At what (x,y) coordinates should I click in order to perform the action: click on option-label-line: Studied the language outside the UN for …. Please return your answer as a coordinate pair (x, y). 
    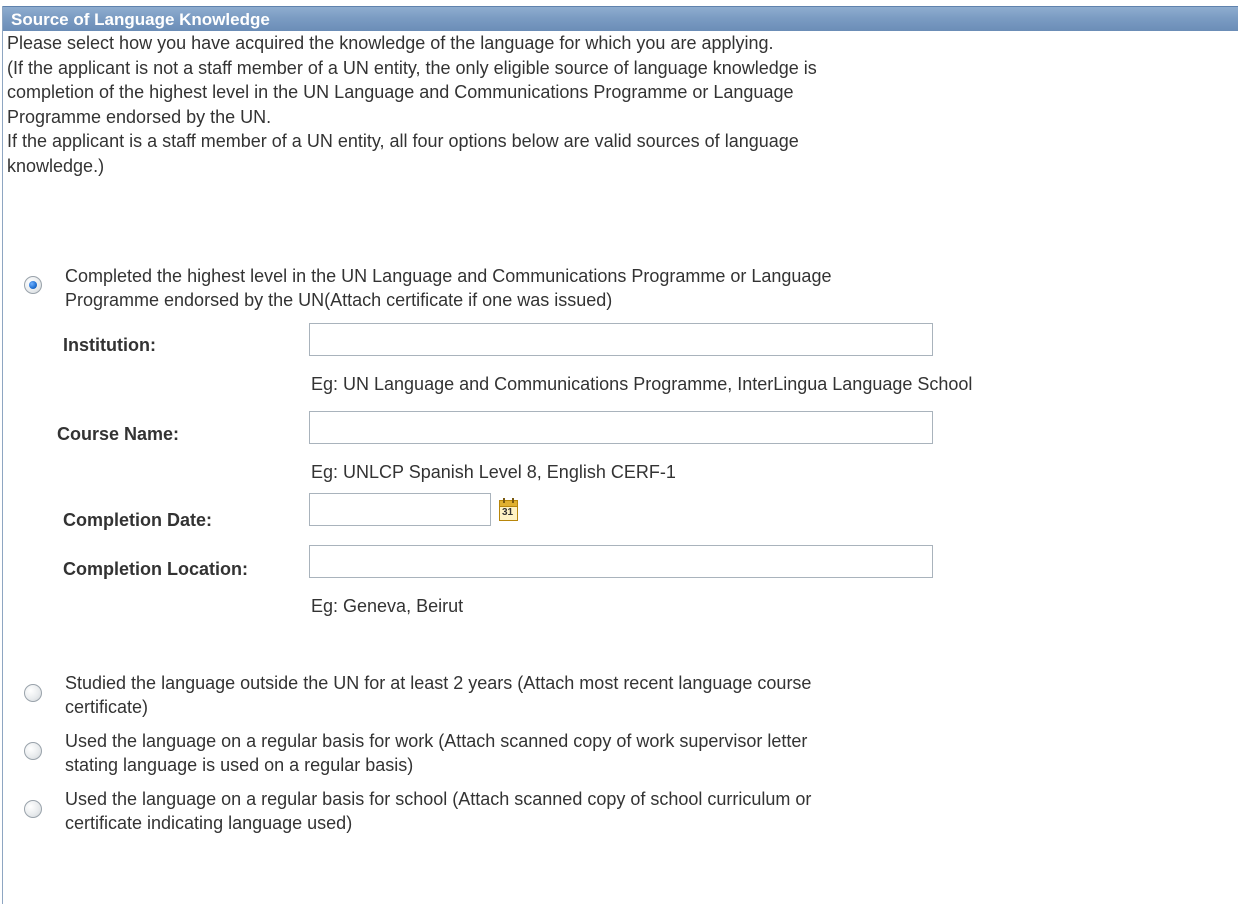
    Looking at the image, I should click on (438, 683).